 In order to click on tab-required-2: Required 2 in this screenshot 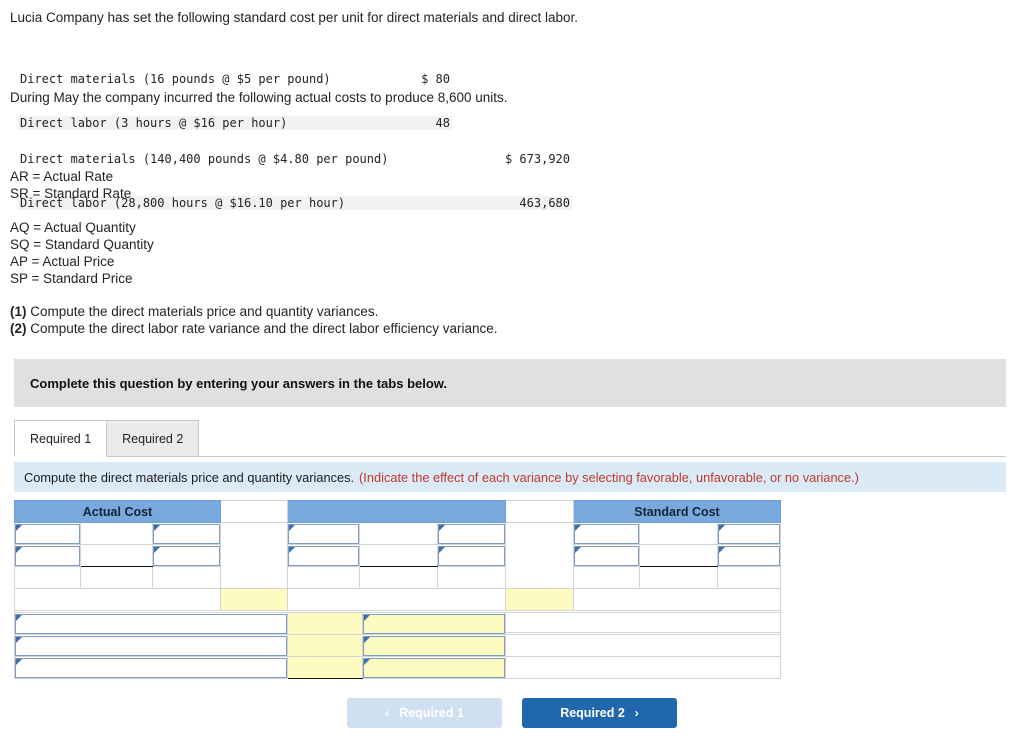, I will do `click(153, 438)`.